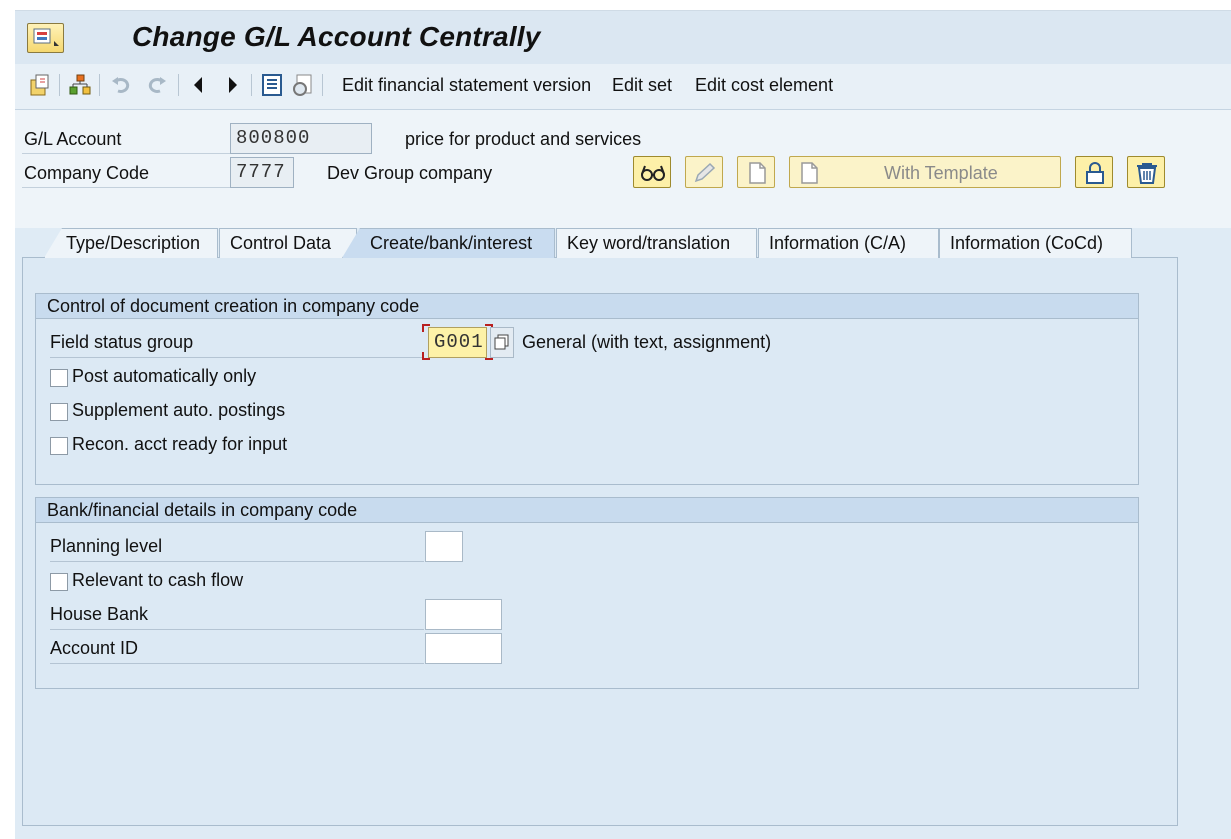  Describe the element at coordinates (764, 85) in the screenshot. I see `edit-cost-element-link: Edit cost element` at that location.